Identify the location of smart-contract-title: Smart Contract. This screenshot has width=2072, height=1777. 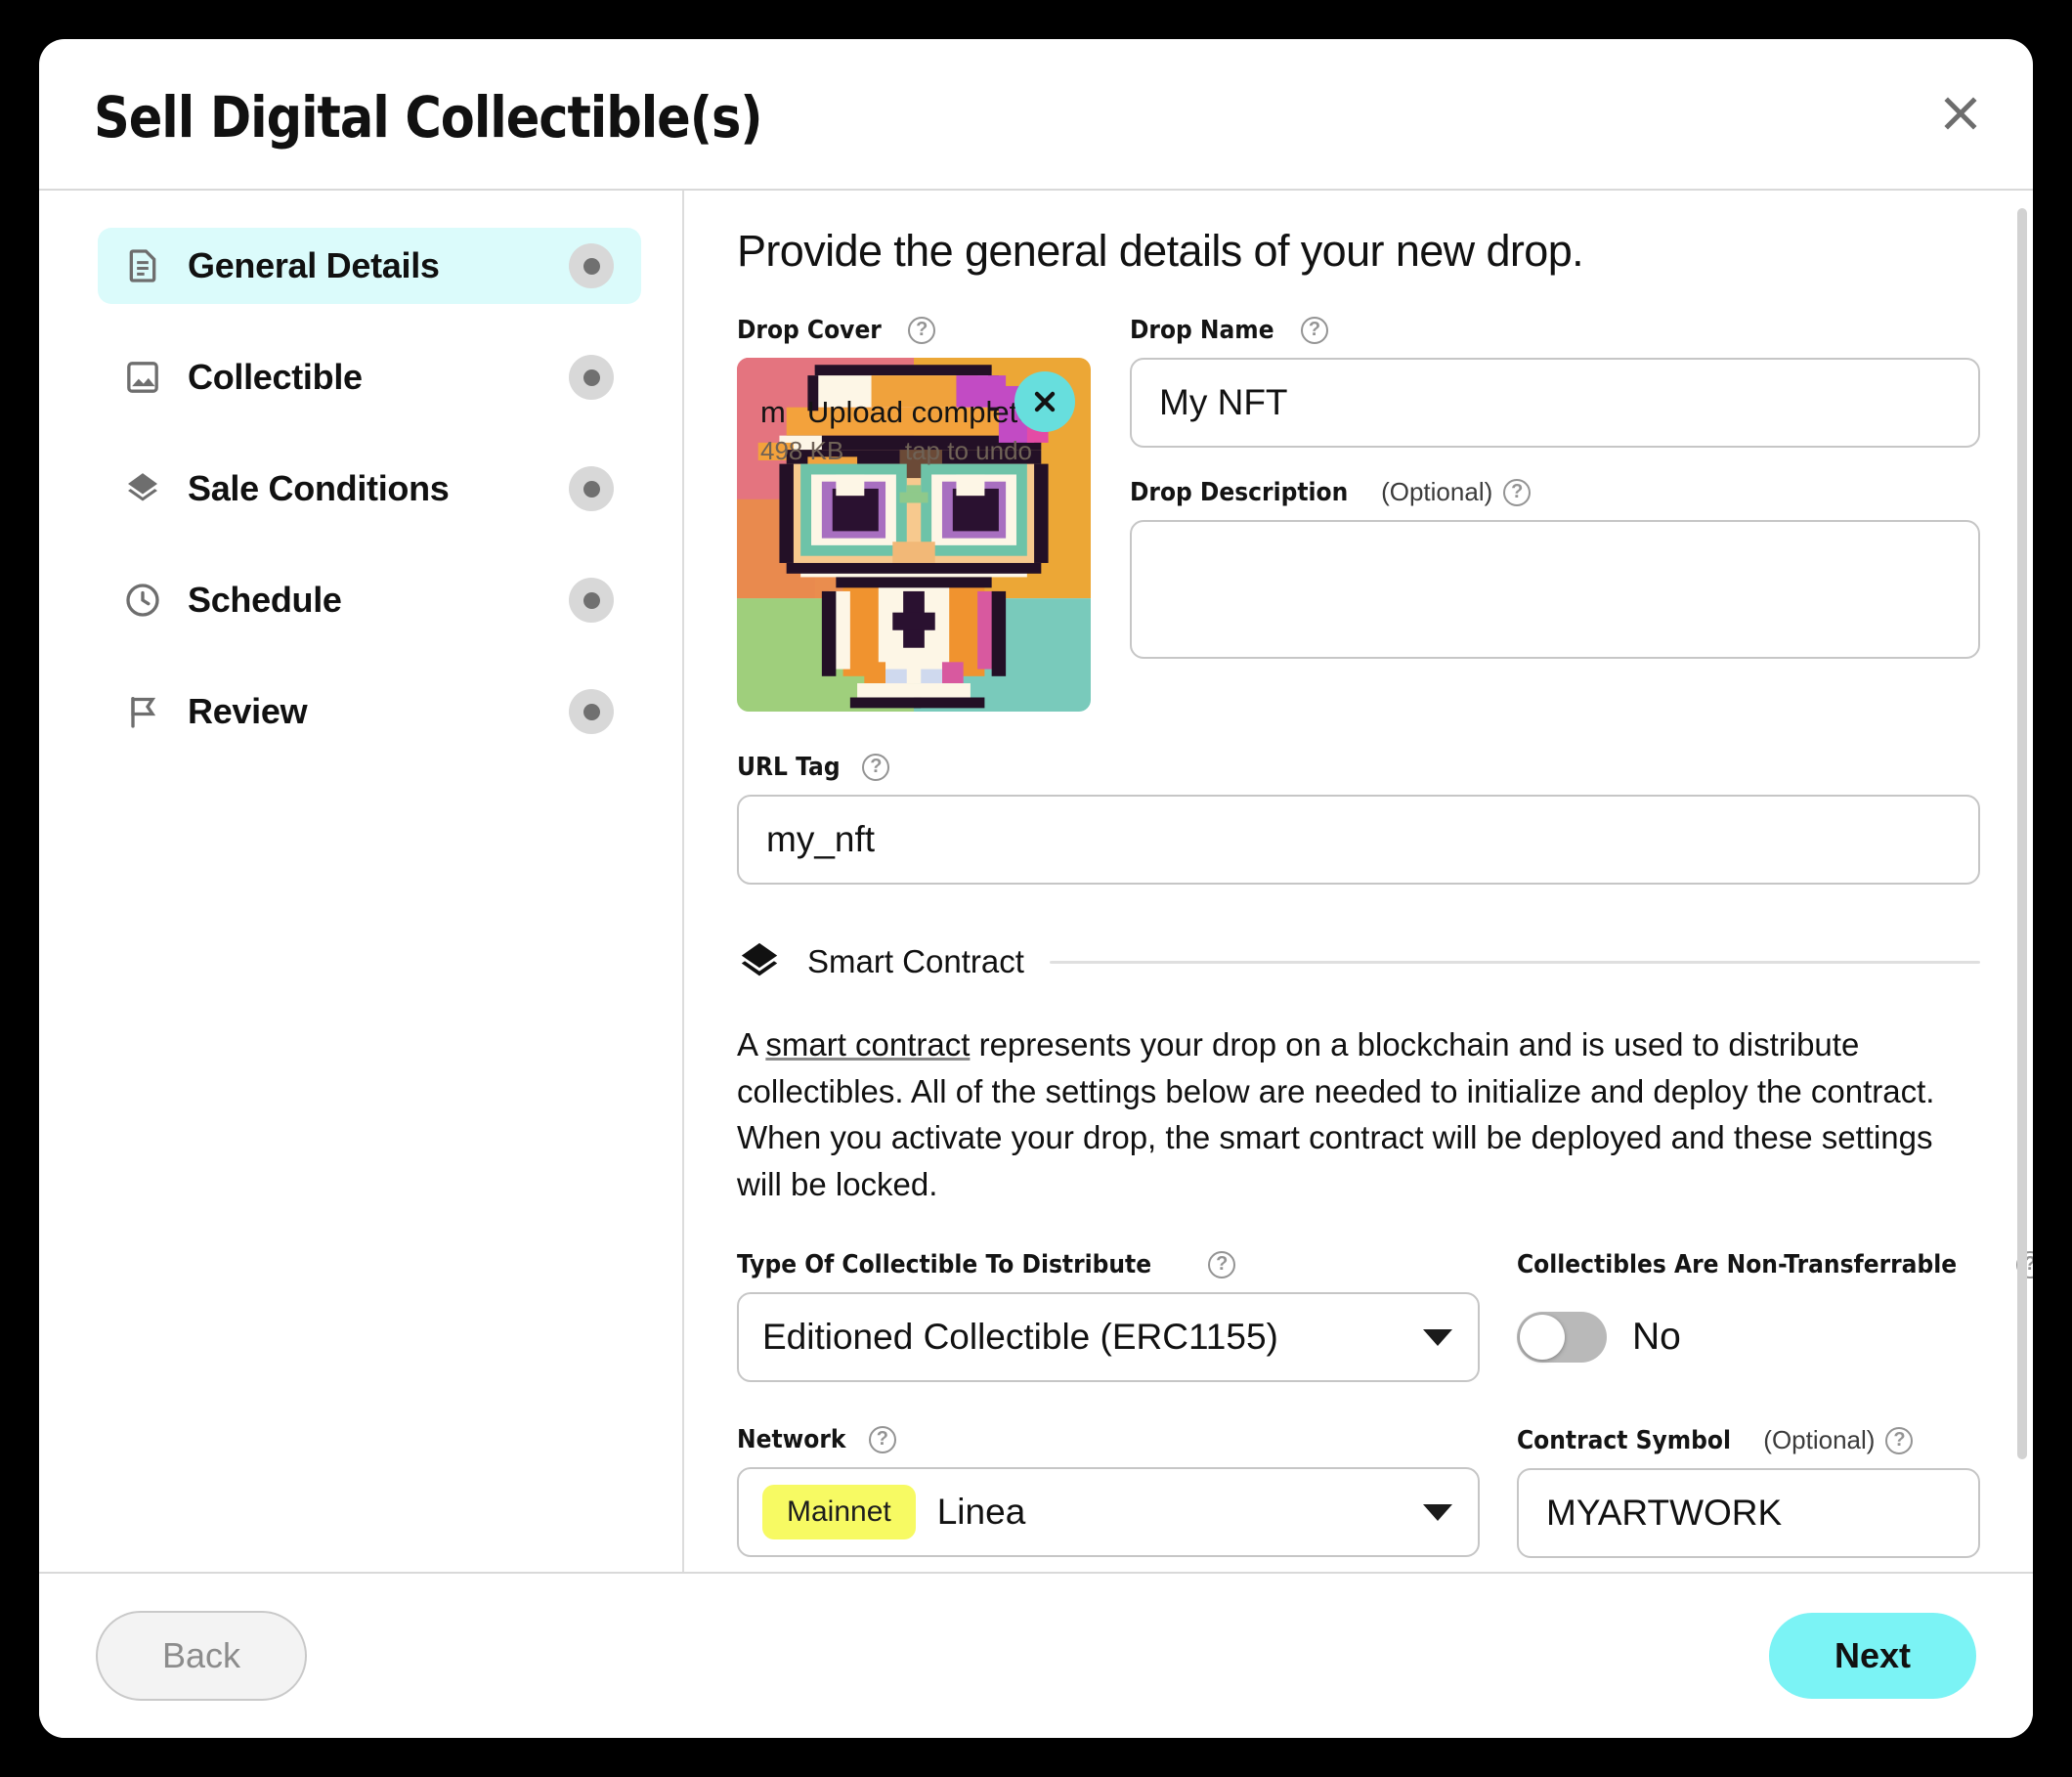
(915, 961).